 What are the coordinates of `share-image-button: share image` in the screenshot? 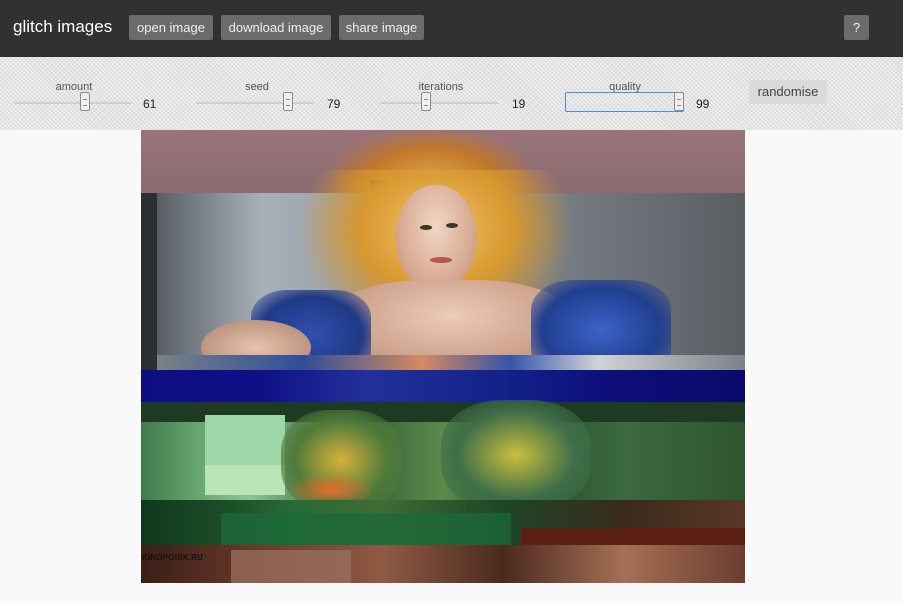 It's located at (381, 27).